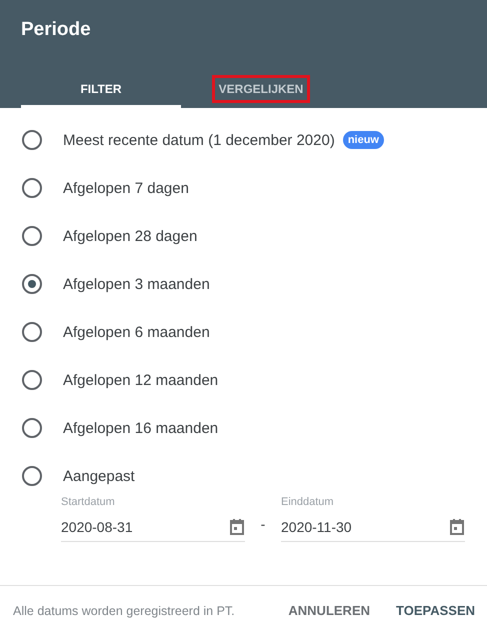  I want to click on cancel-button: ANNULEREN, so click(329, 610).